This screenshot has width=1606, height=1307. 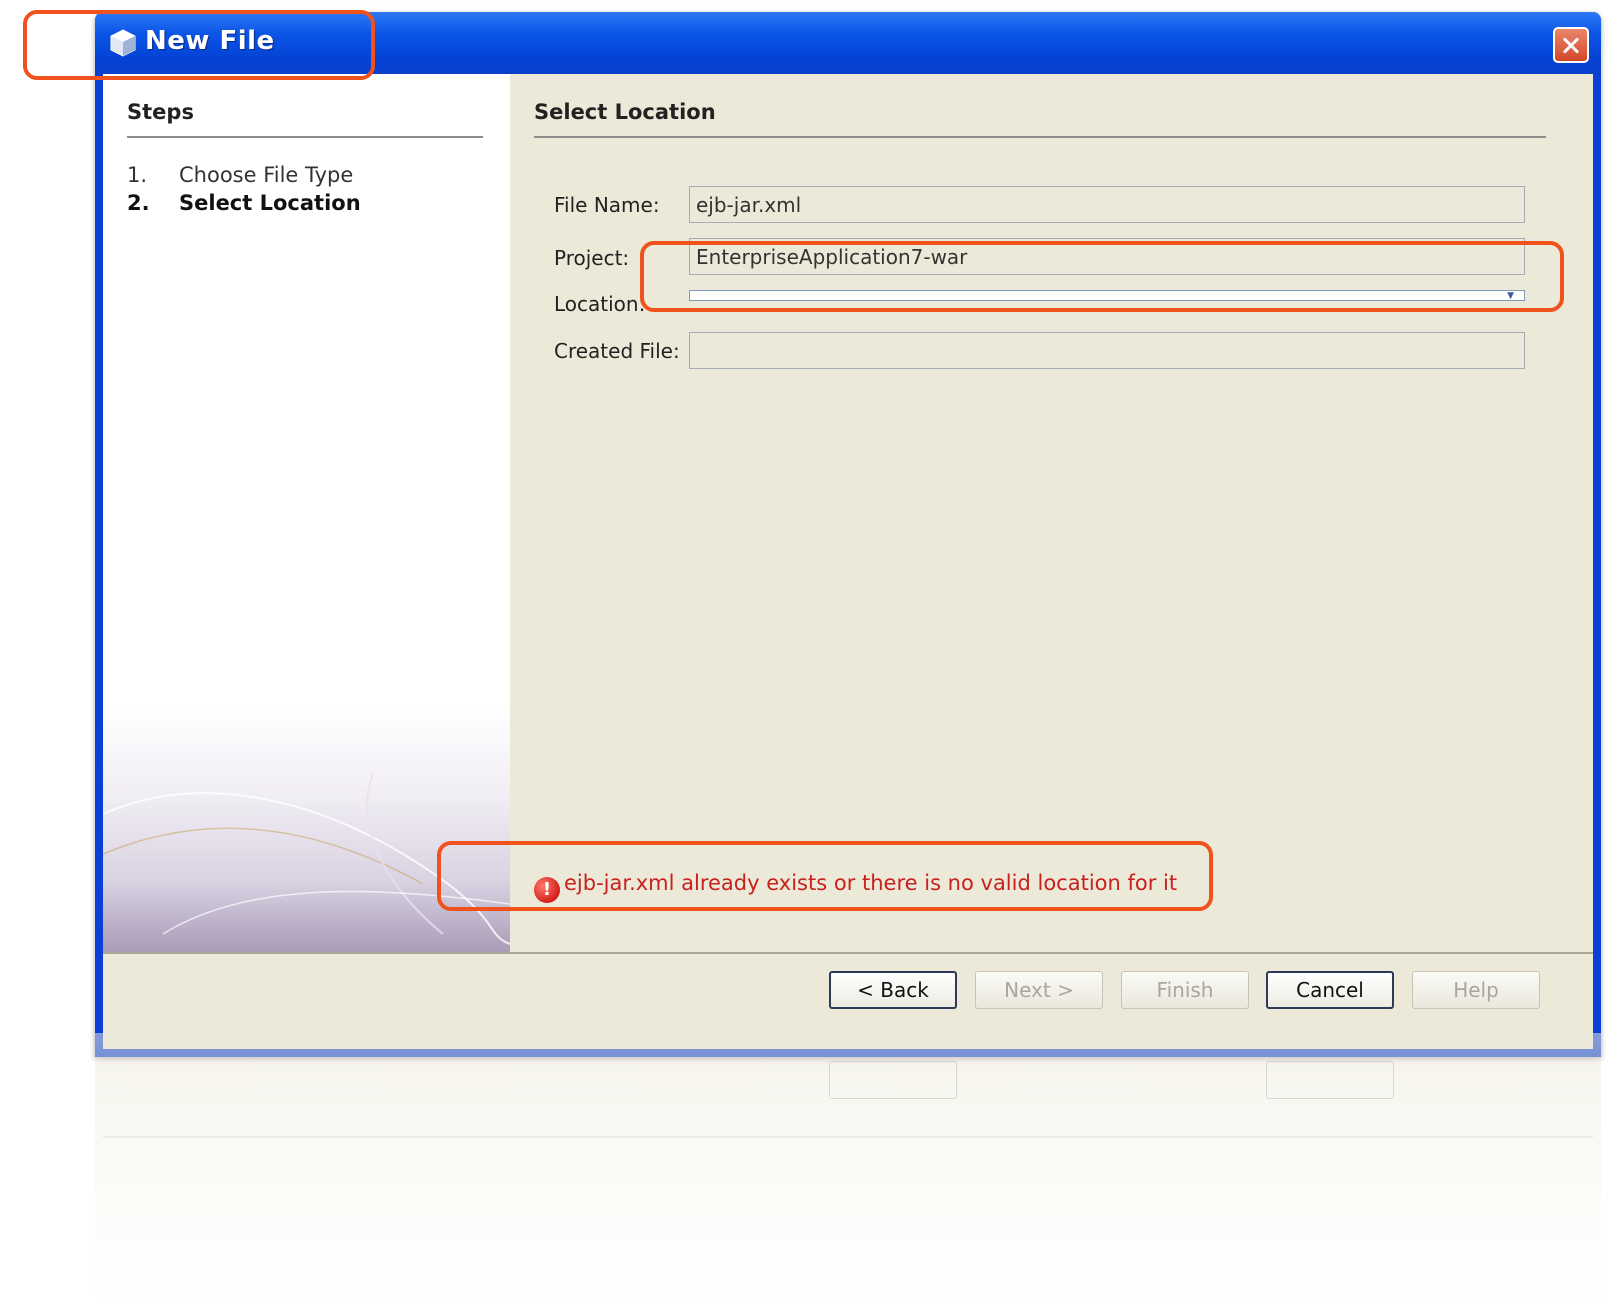 I want to click on callout-title-highlight, so click(x=199, y=45).